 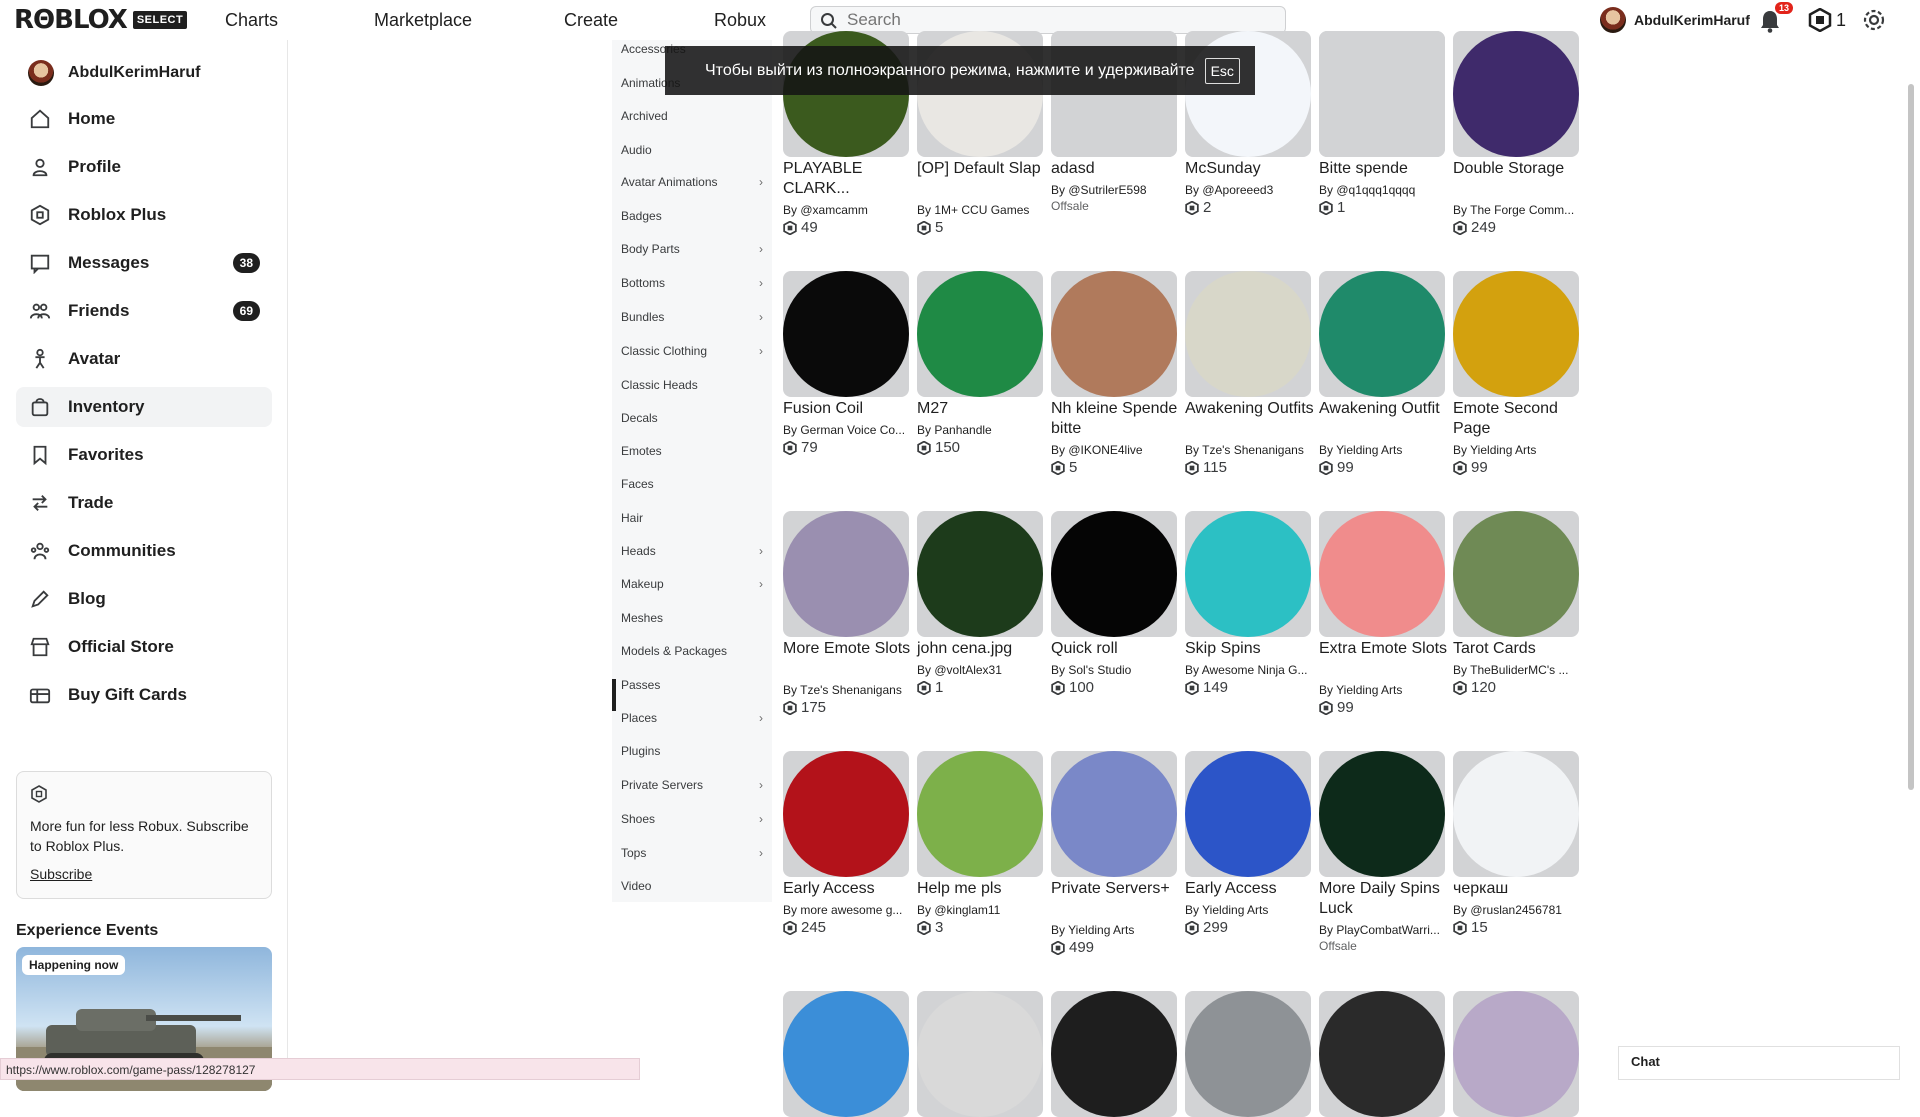 I want to click on category-private-servers: Private Servers ›, so click(x=696, y=785).